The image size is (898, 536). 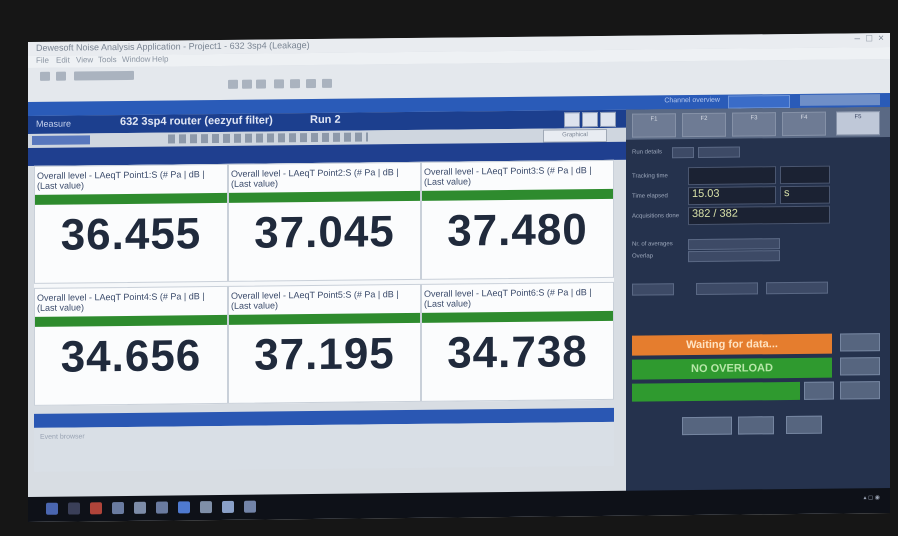 I want to click on acquisitions-value: 382 / 382, so click(x=759, y=215).